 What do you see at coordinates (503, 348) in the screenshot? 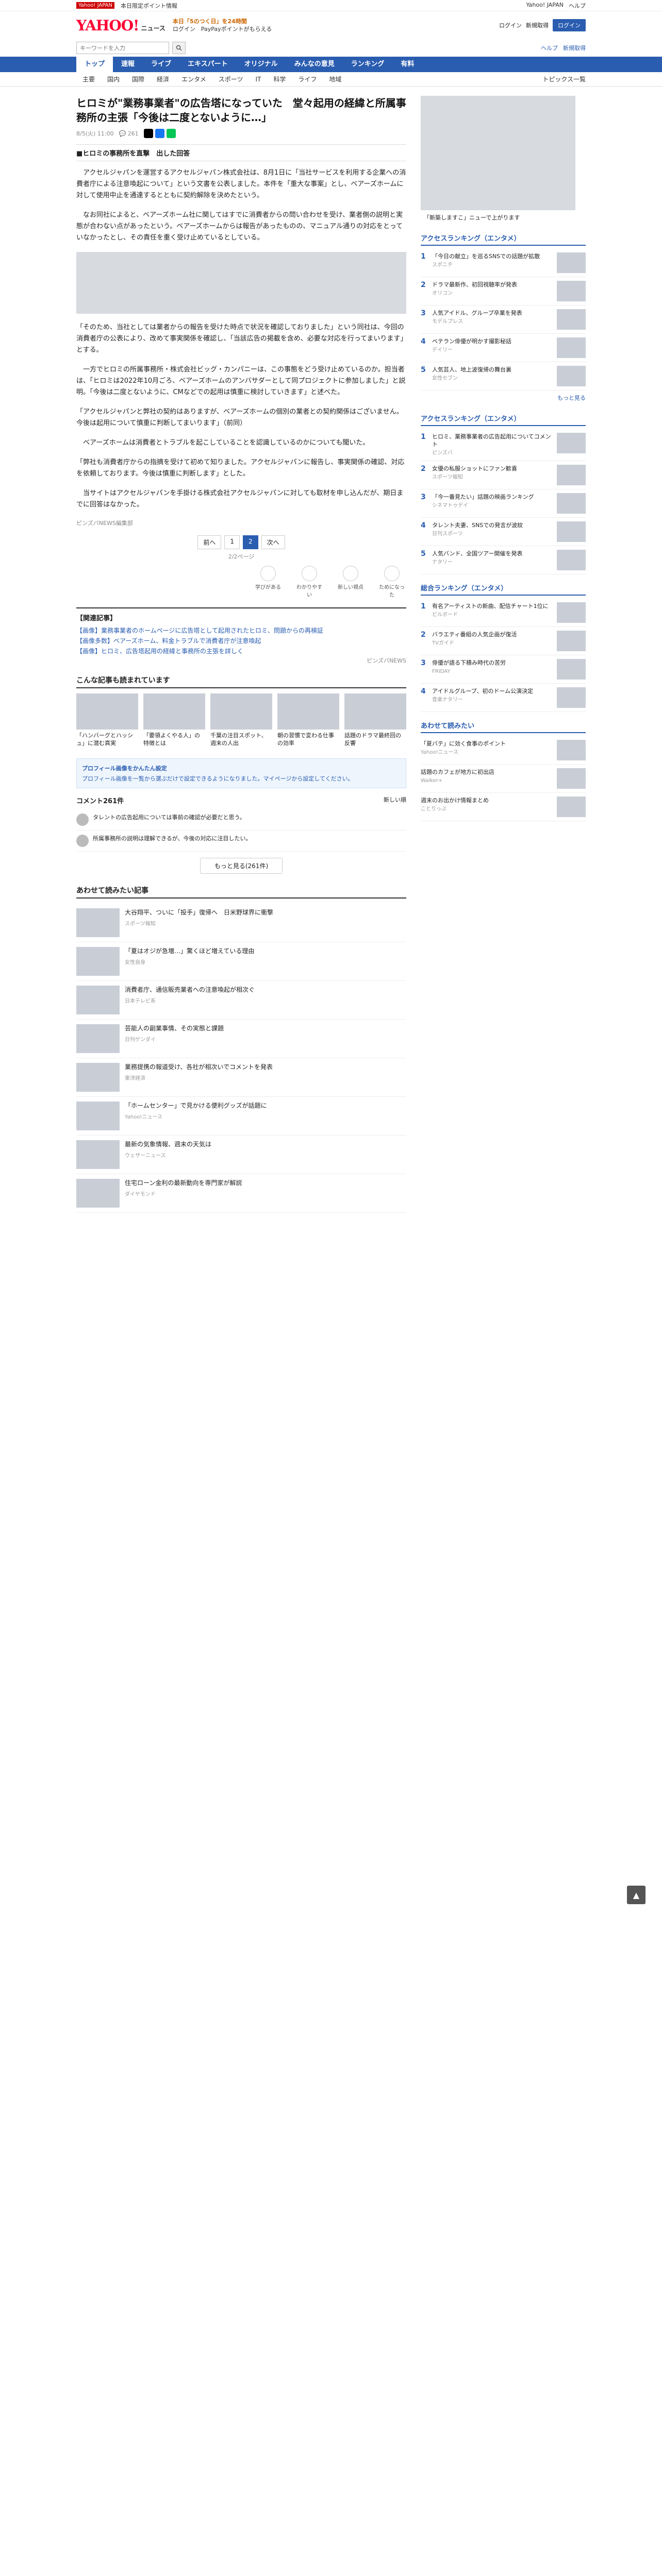
I see `ranking-item: 4 ベテラン俳優が明かす撮影秘話 デイリー` at bounding box center [503, 348].